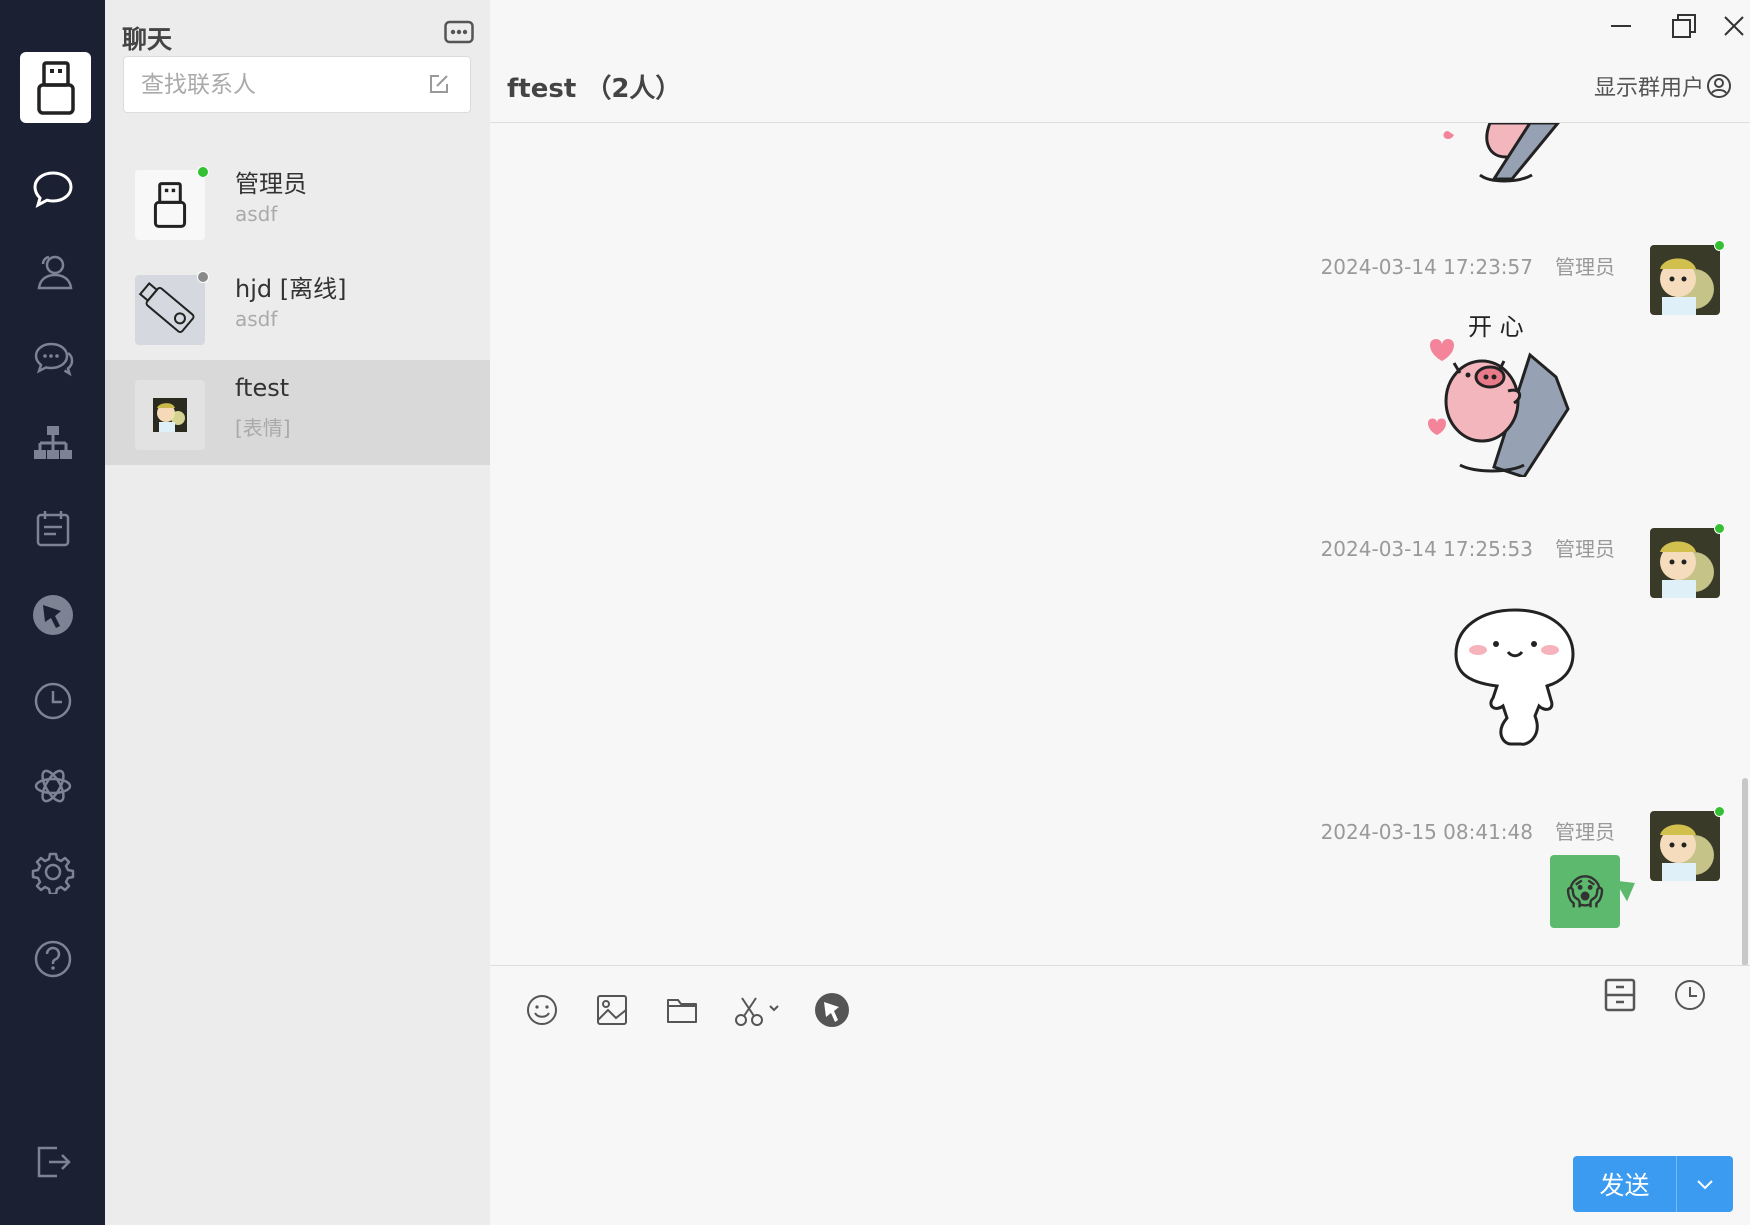 The height and width of the screenshot is (1225, 1750). I want to click on sticker-caption: 开 心, so click(1496, 327).